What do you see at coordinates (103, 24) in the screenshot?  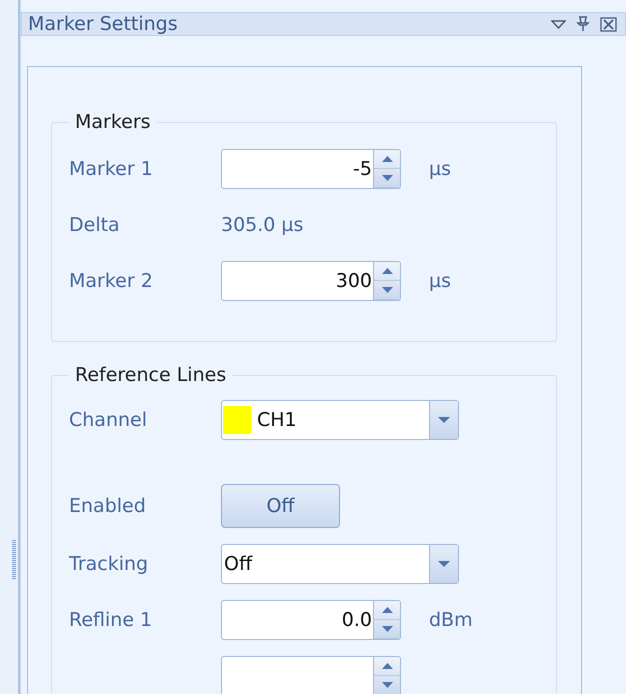 I see `panel-title: Marker Settings` at bounding box center [103, 24].